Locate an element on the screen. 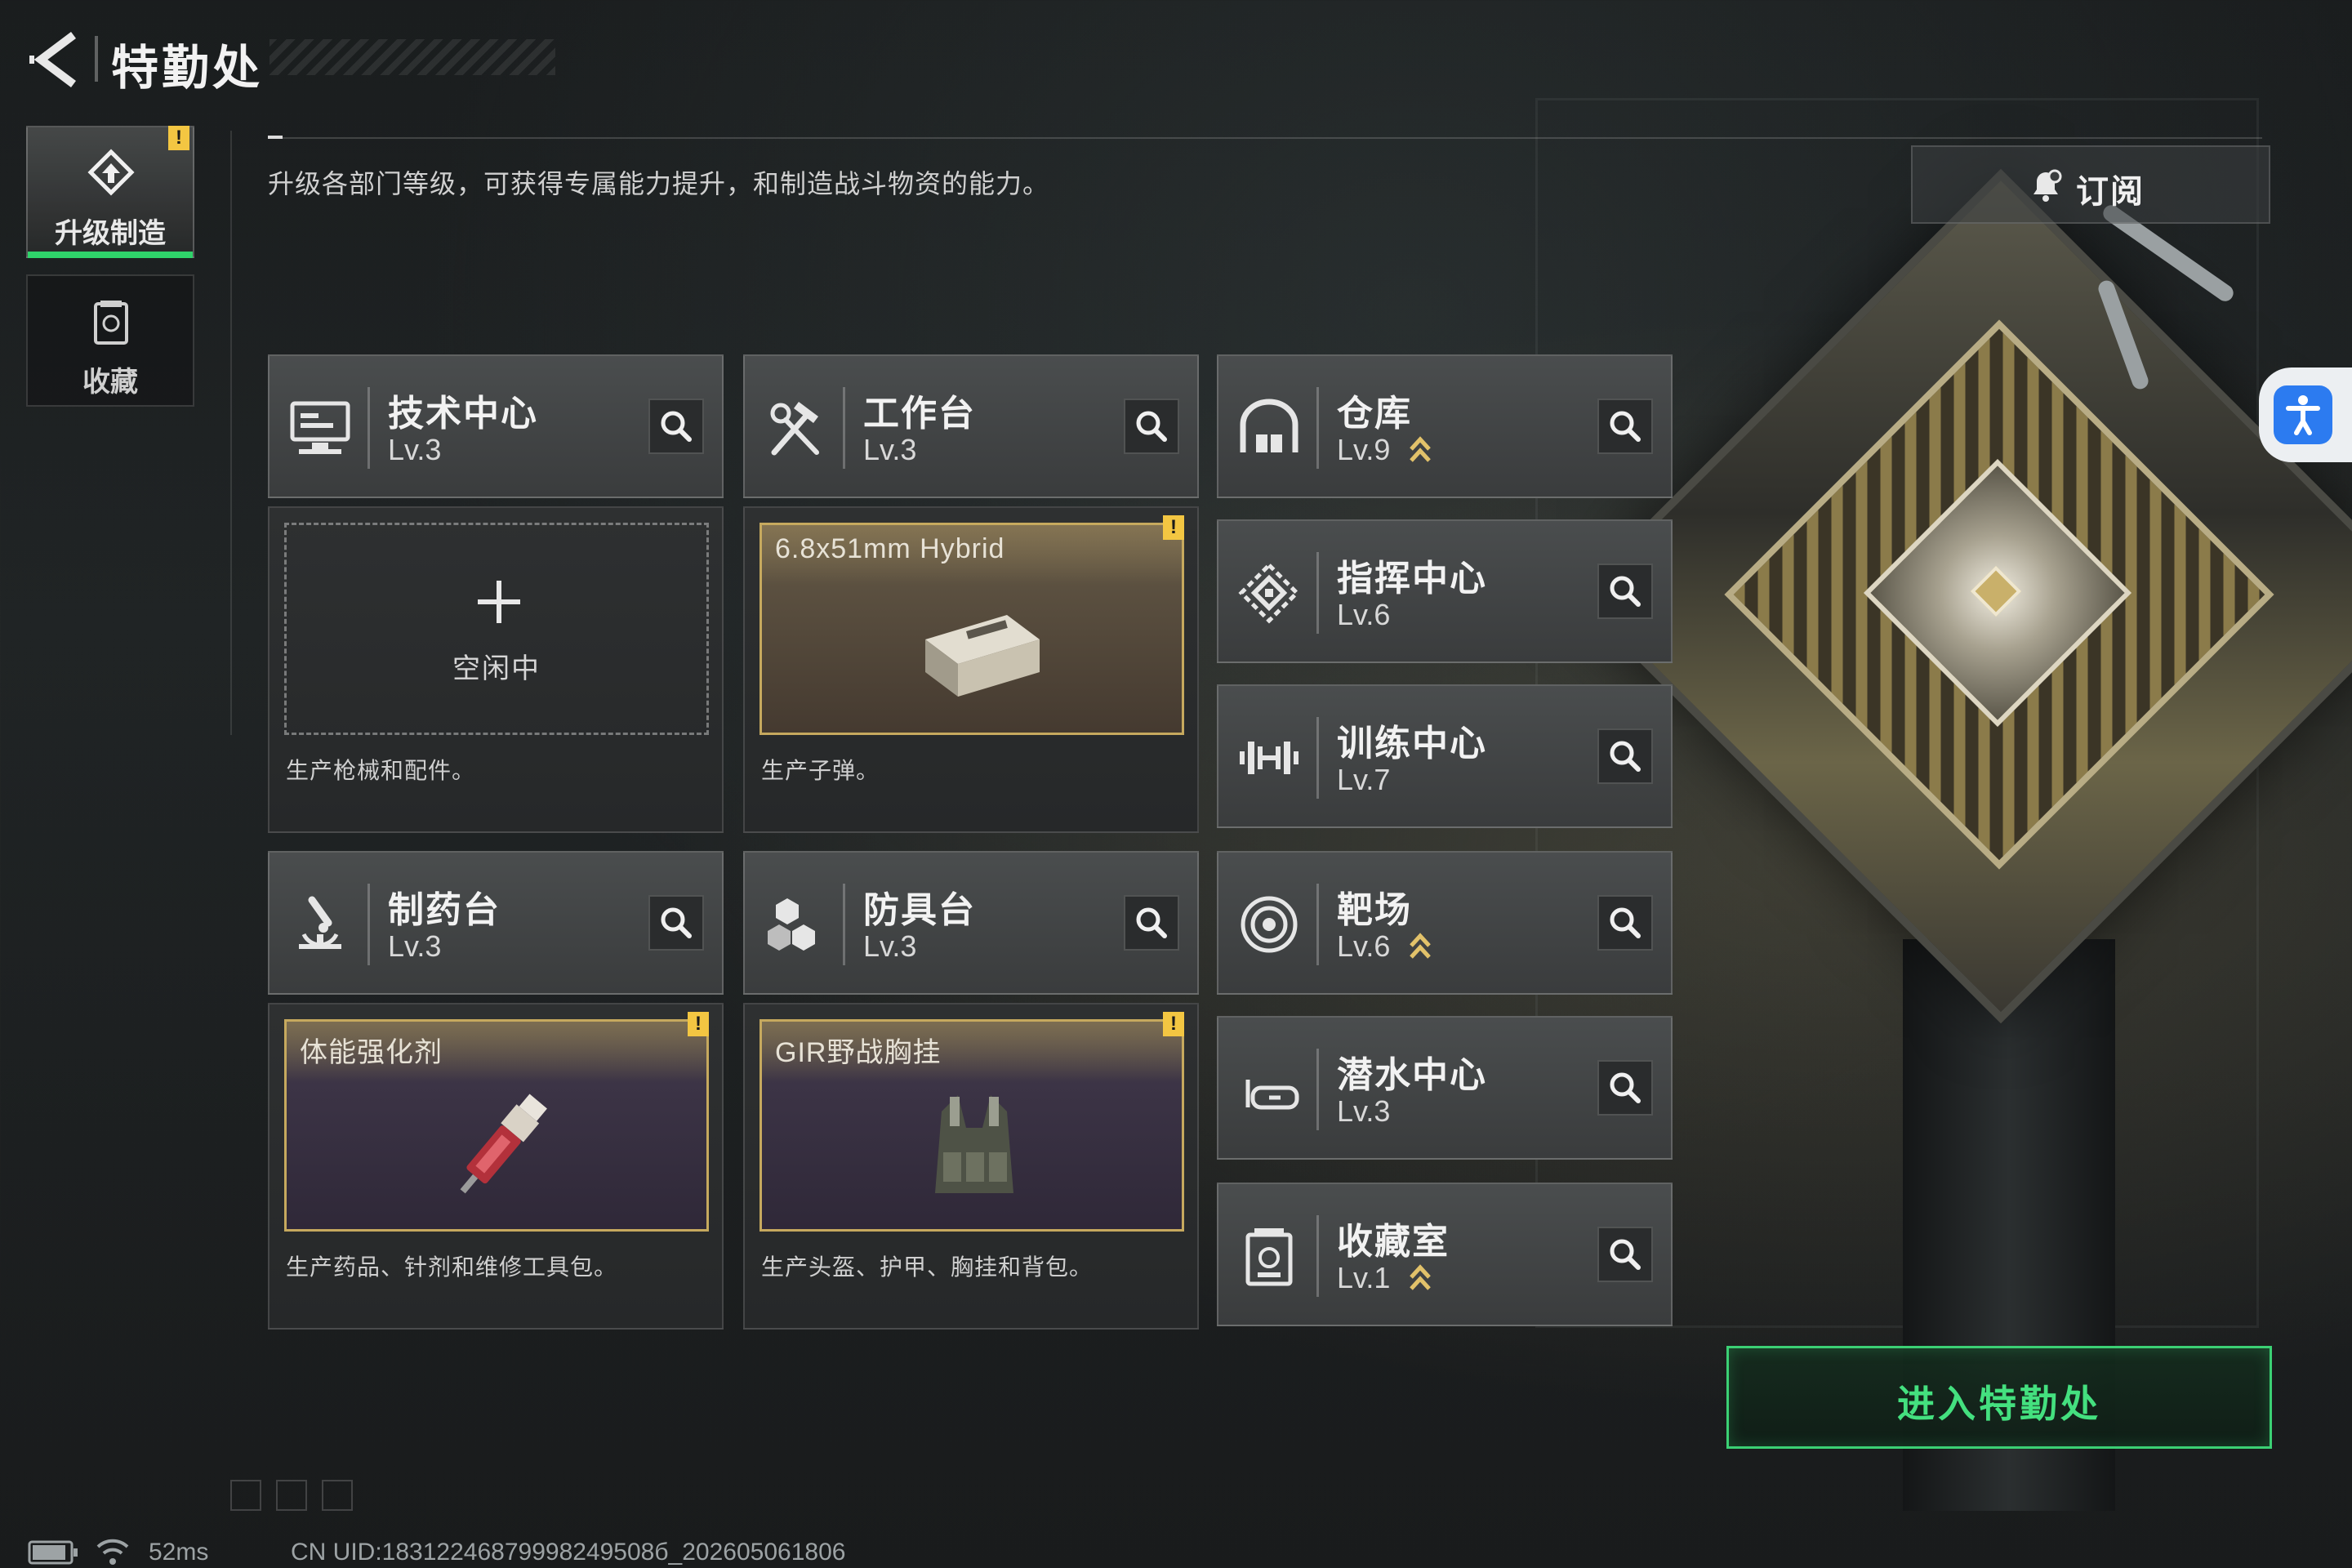 The height and width of the screenshot is (1568, 2352). facility-level: Lv.1 is located at coordinates (1364, 1277).